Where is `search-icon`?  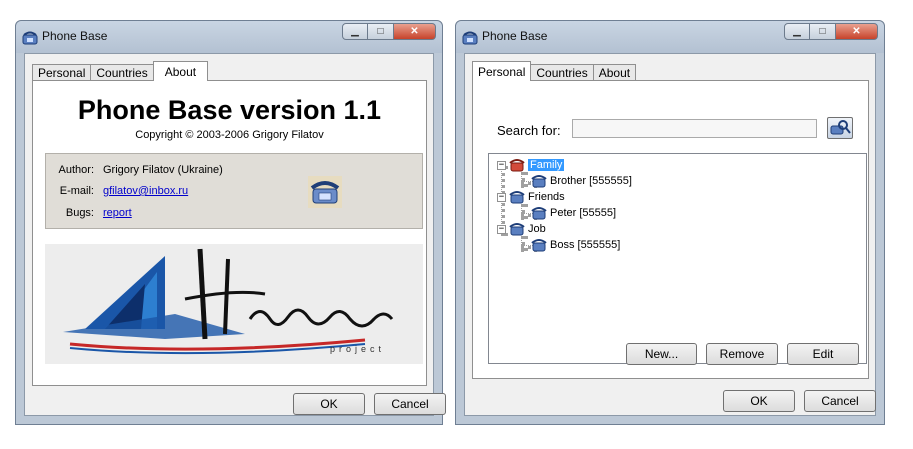
search-icon is located at coordinates (840, 127).